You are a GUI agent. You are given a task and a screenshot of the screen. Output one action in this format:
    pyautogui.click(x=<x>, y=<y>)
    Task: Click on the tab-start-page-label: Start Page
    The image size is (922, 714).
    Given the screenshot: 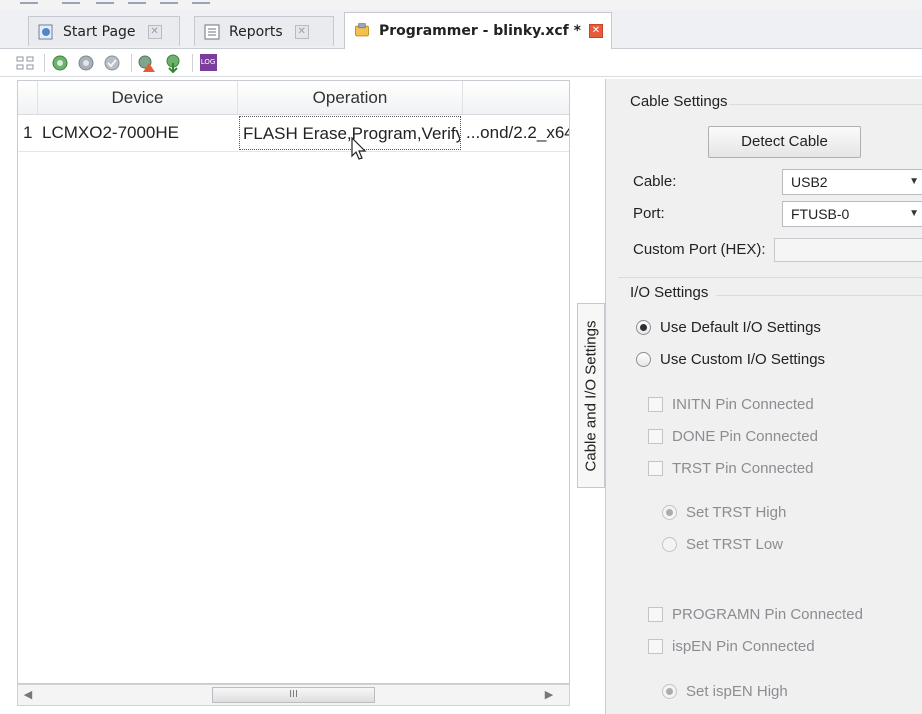 What is the action you would take?
    pyautogui.click(x=99, y=31)
    